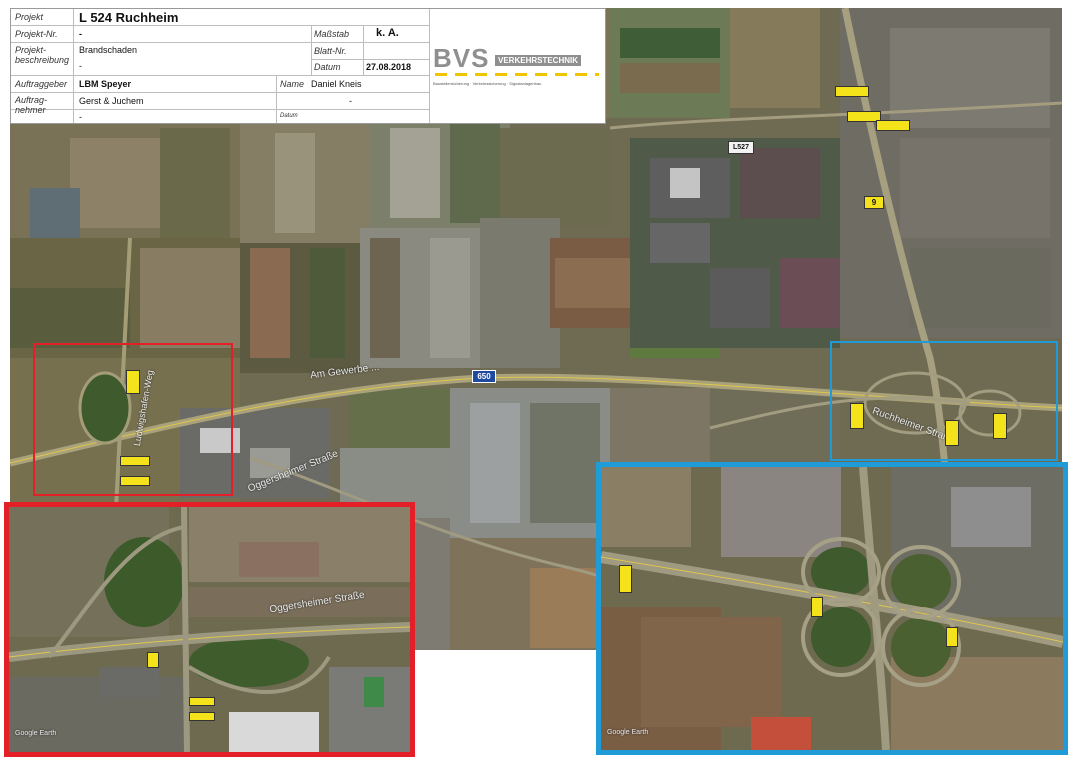 This screenshot has height=757, width=1068. I want to click on contractor-label: Auftrag-nehmer, so click(31, 105).